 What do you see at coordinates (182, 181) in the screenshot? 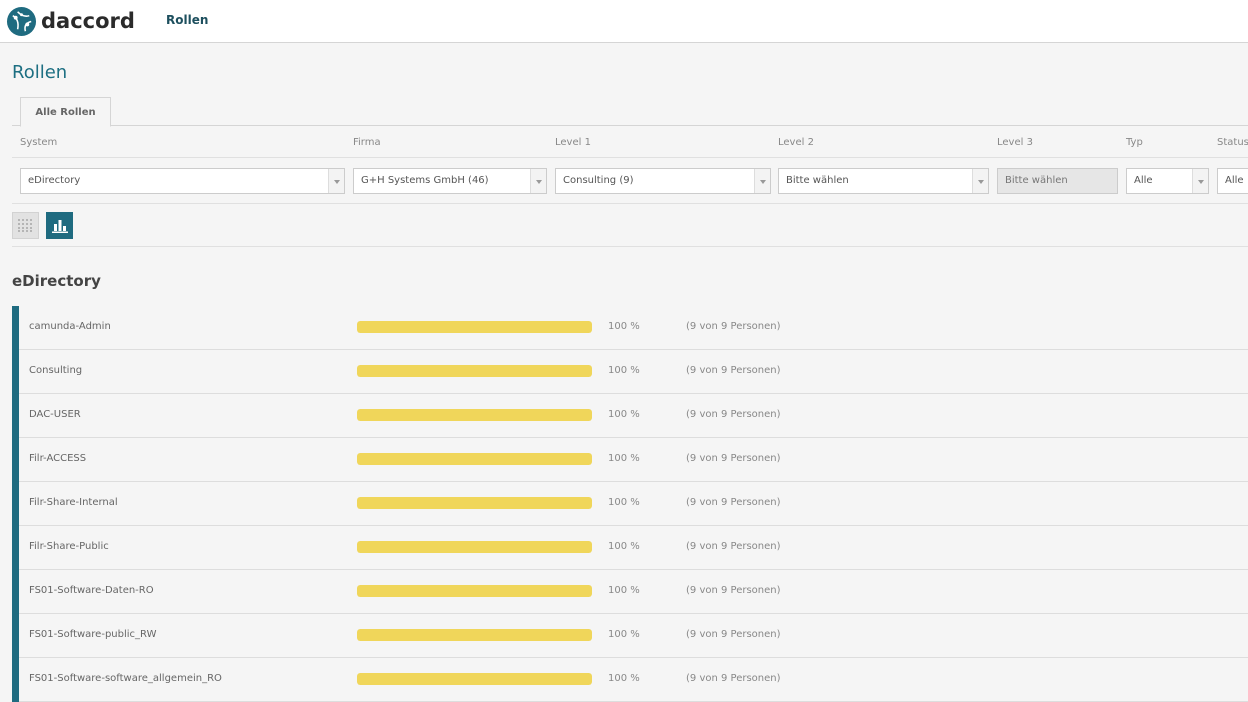
I see `system-select: eDirectory` at bounding box center [182, 181].